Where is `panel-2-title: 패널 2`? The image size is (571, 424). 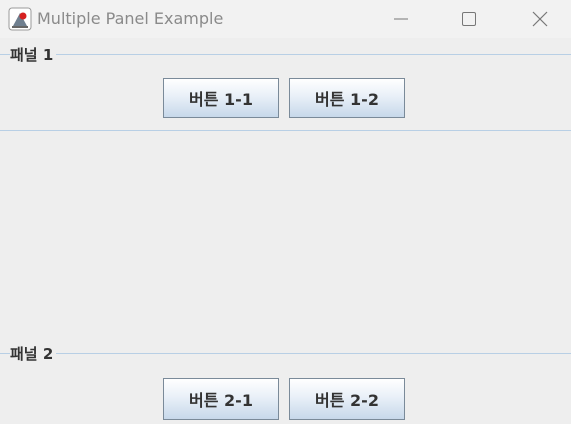 panel-2-title: 패널 2 is located at coordinates (33, 354).